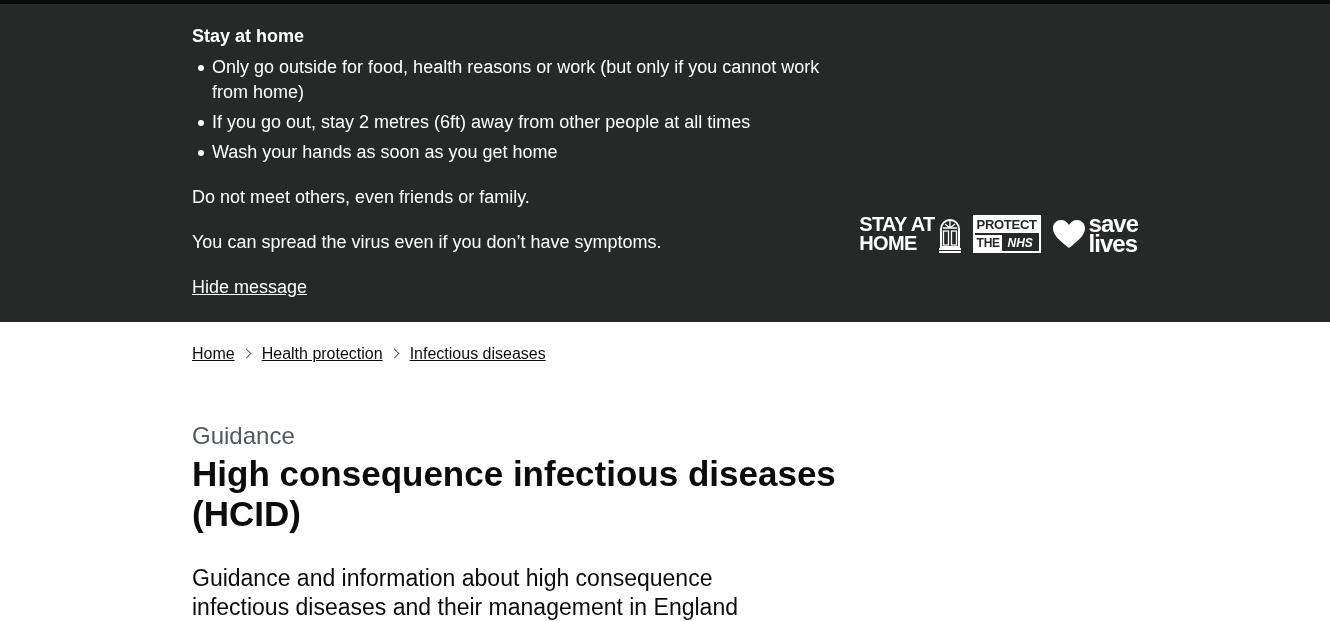 The width and height of the screenshot is (1330, 621). Describe the element at coordinates (477, 354) in the screenshot. I see `breadcrumb-link: Infectious diseases` at that location.